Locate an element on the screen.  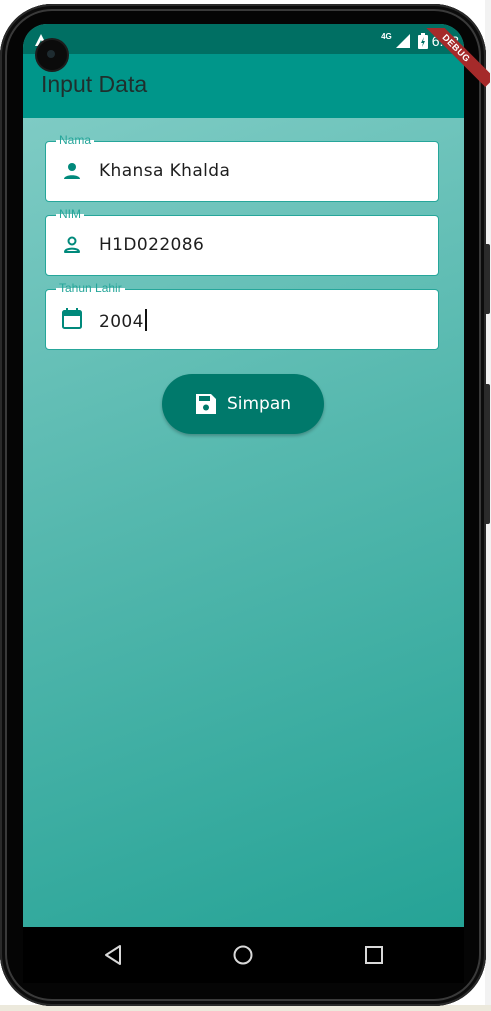
save-button: Simpan is located at coordinates (243, 404).